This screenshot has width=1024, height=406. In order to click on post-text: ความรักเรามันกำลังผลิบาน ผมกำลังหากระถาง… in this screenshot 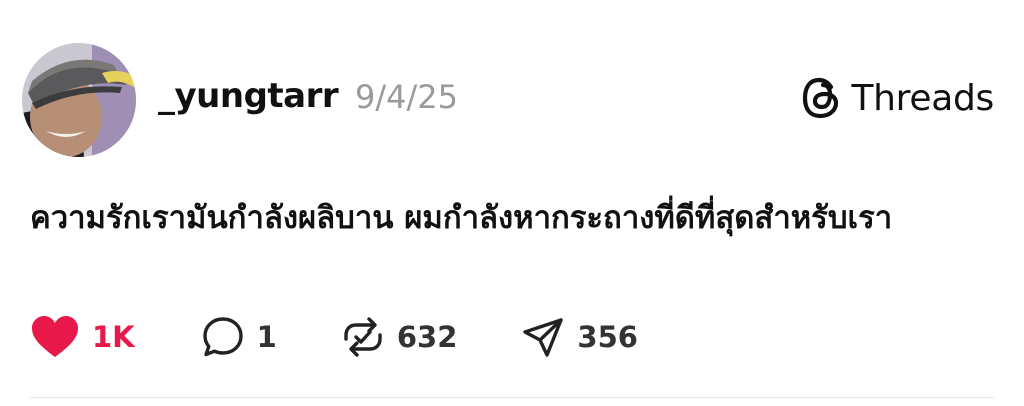, I will do `click(461, 218)`.